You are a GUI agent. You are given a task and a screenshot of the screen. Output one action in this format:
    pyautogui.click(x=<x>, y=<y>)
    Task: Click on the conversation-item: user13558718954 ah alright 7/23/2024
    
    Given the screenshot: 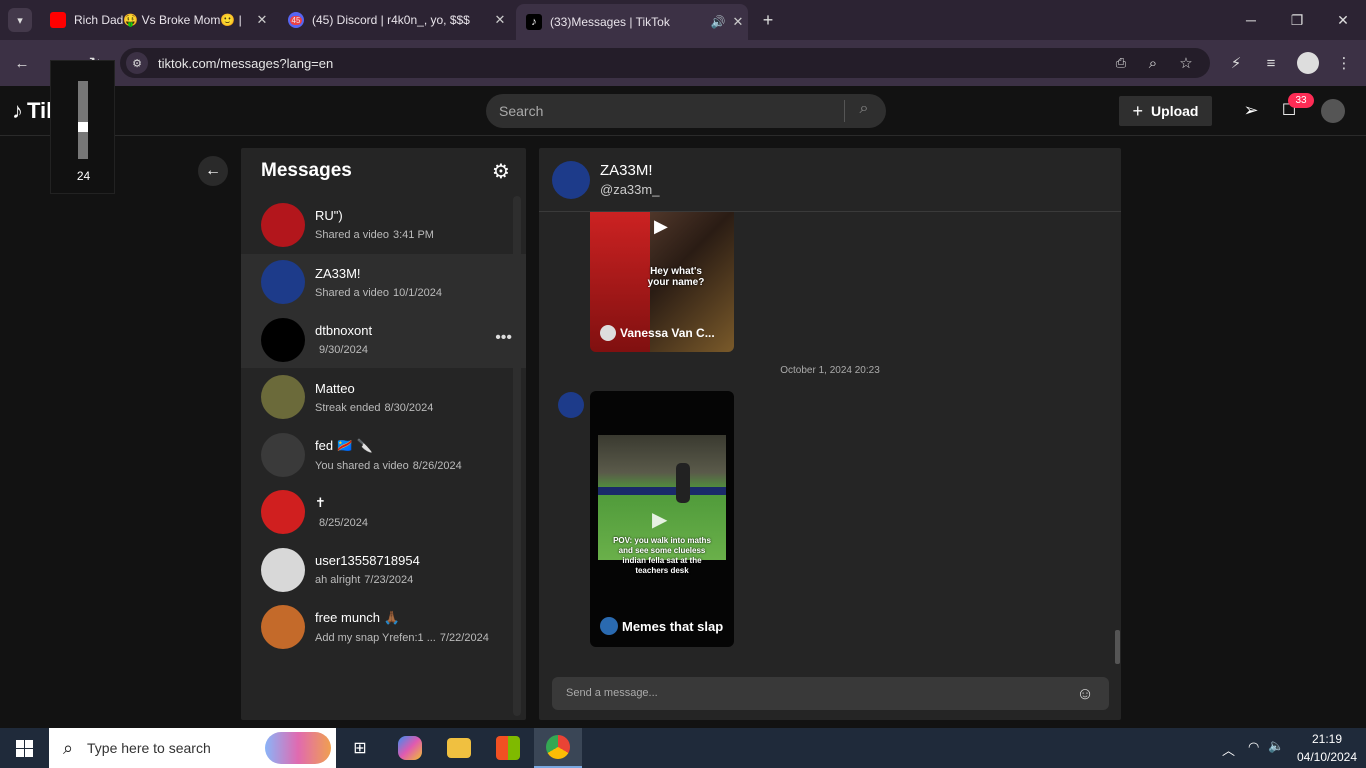 What is the action you would take?
    pyautogui.click(x=383, y=569)
    